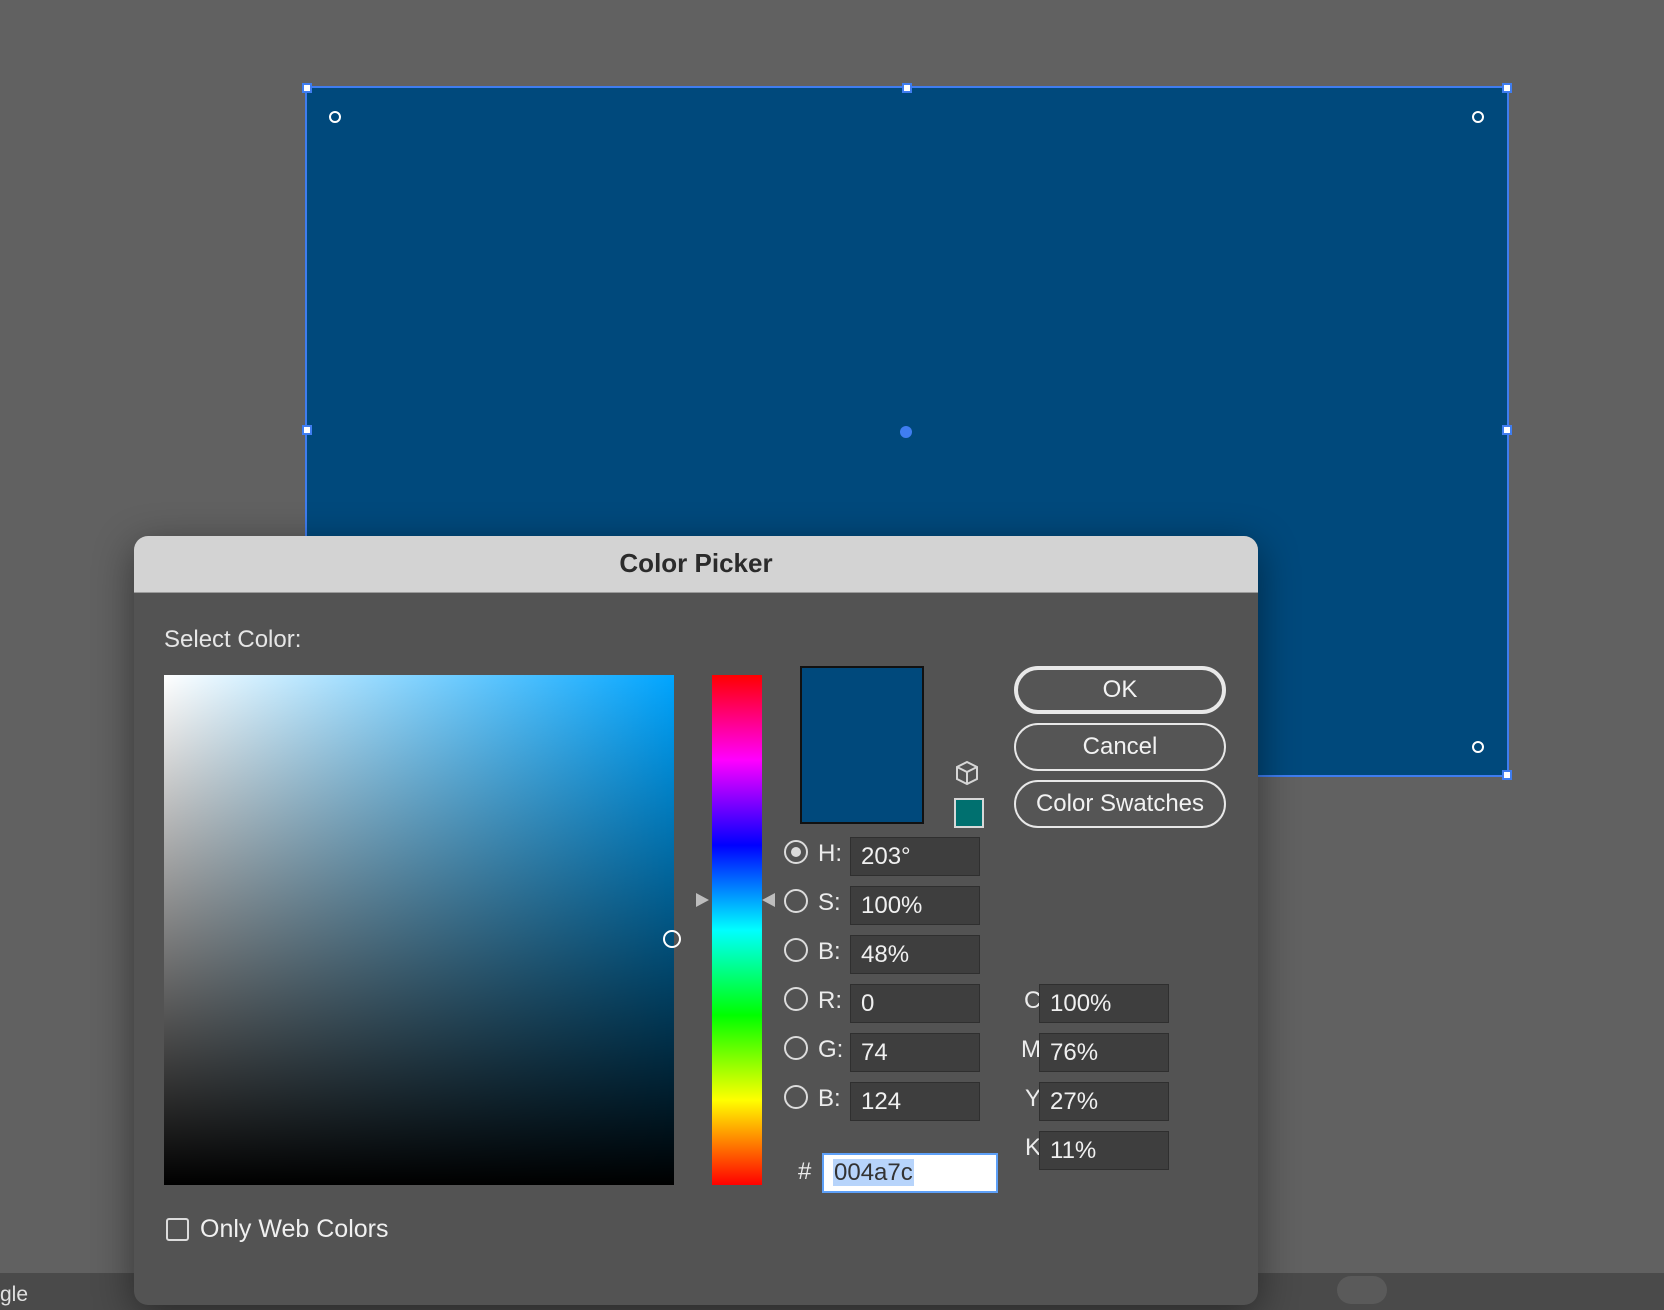 Image resolution: width=1664 pixels, height=1310 pixels. I want to click on green-label: G:, so click(831, 1049).